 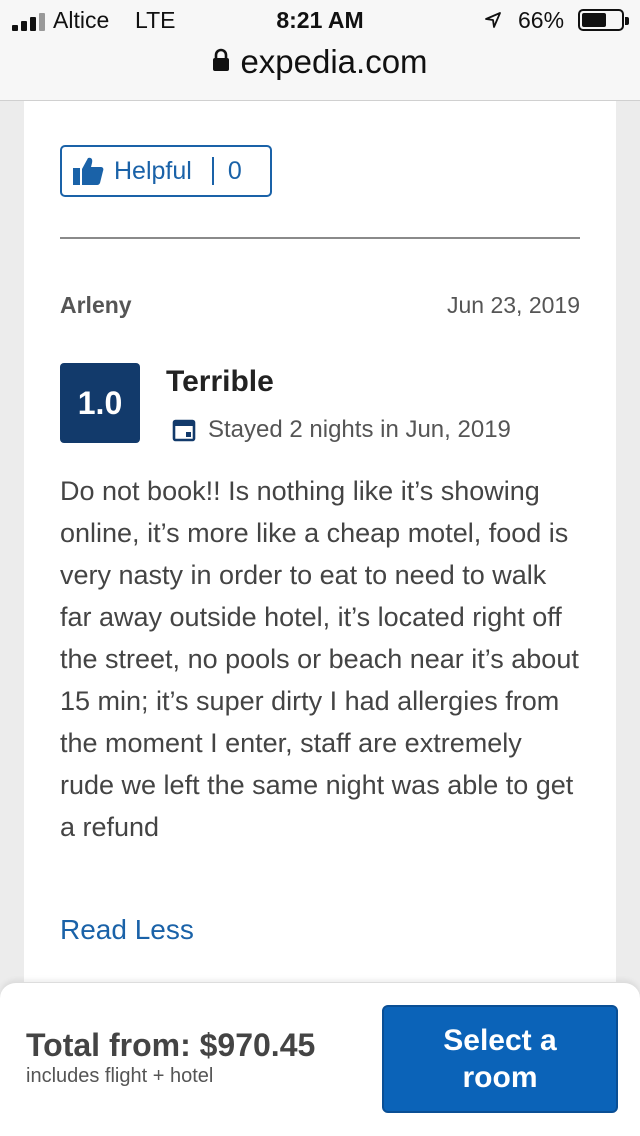 What do you see at coordinates (96, 305) in the screenshot?
I see `review-author: Arleny` at bounding box center [96, 305].